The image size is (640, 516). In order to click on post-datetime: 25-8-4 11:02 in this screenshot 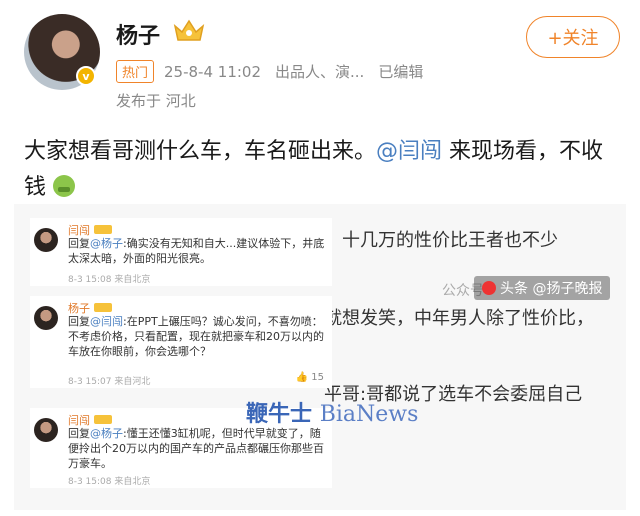, I will do `click(213, 71)`.